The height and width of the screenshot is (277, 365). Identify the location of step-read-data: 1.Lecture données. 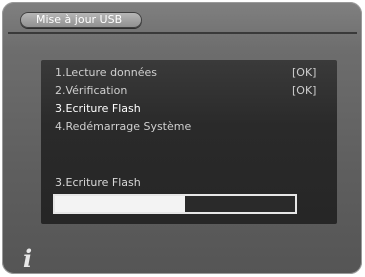
(106, 72).